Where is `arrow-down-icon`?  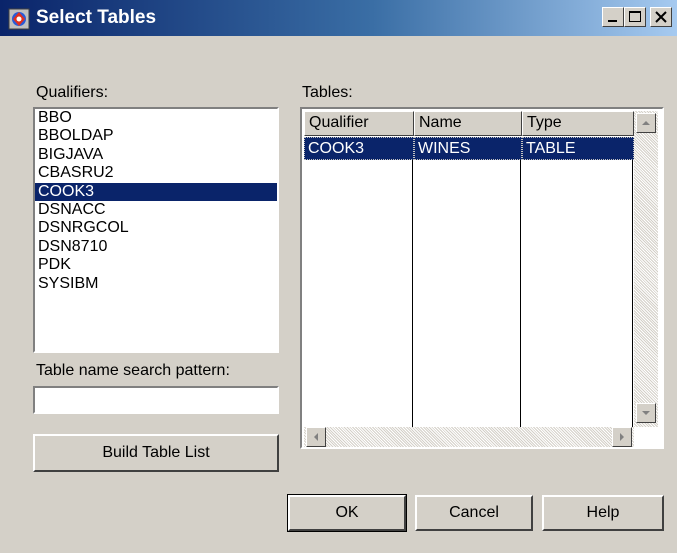 arrow-down-icon is located at coordinates (646, 413).